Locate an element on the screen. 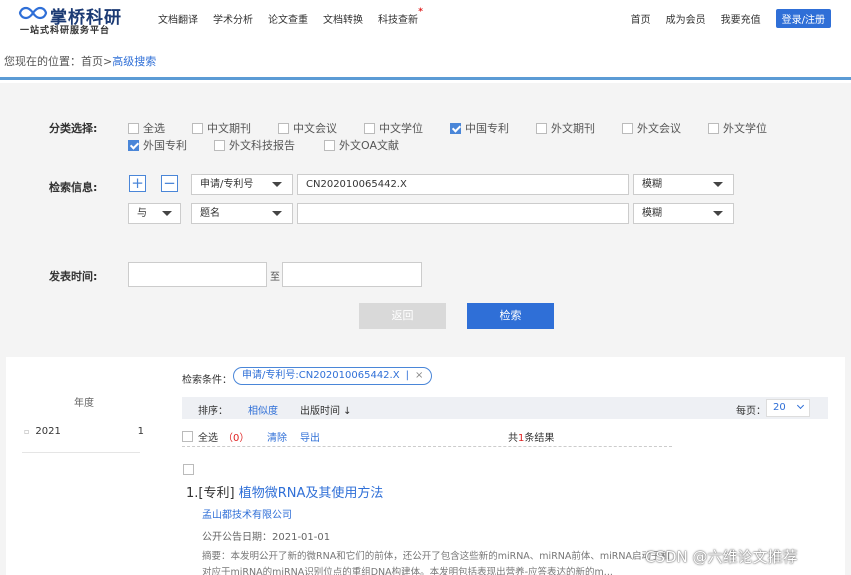 The width and height of the screenshot is (851, 575). result-publish-date: 公开公告日期：2021-01-01 is located at coordinates (266, 537).